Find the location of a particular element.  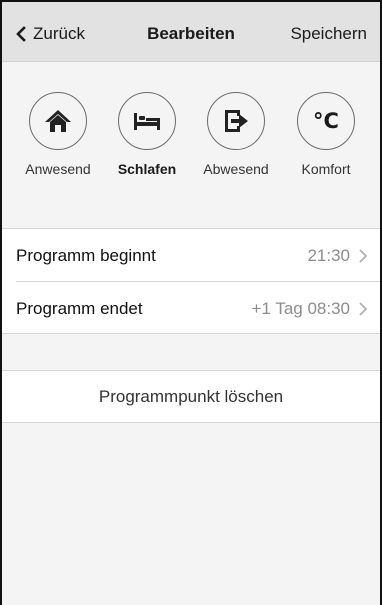

mode-schlafen: Schlafen is located at coordinates (147, 134).